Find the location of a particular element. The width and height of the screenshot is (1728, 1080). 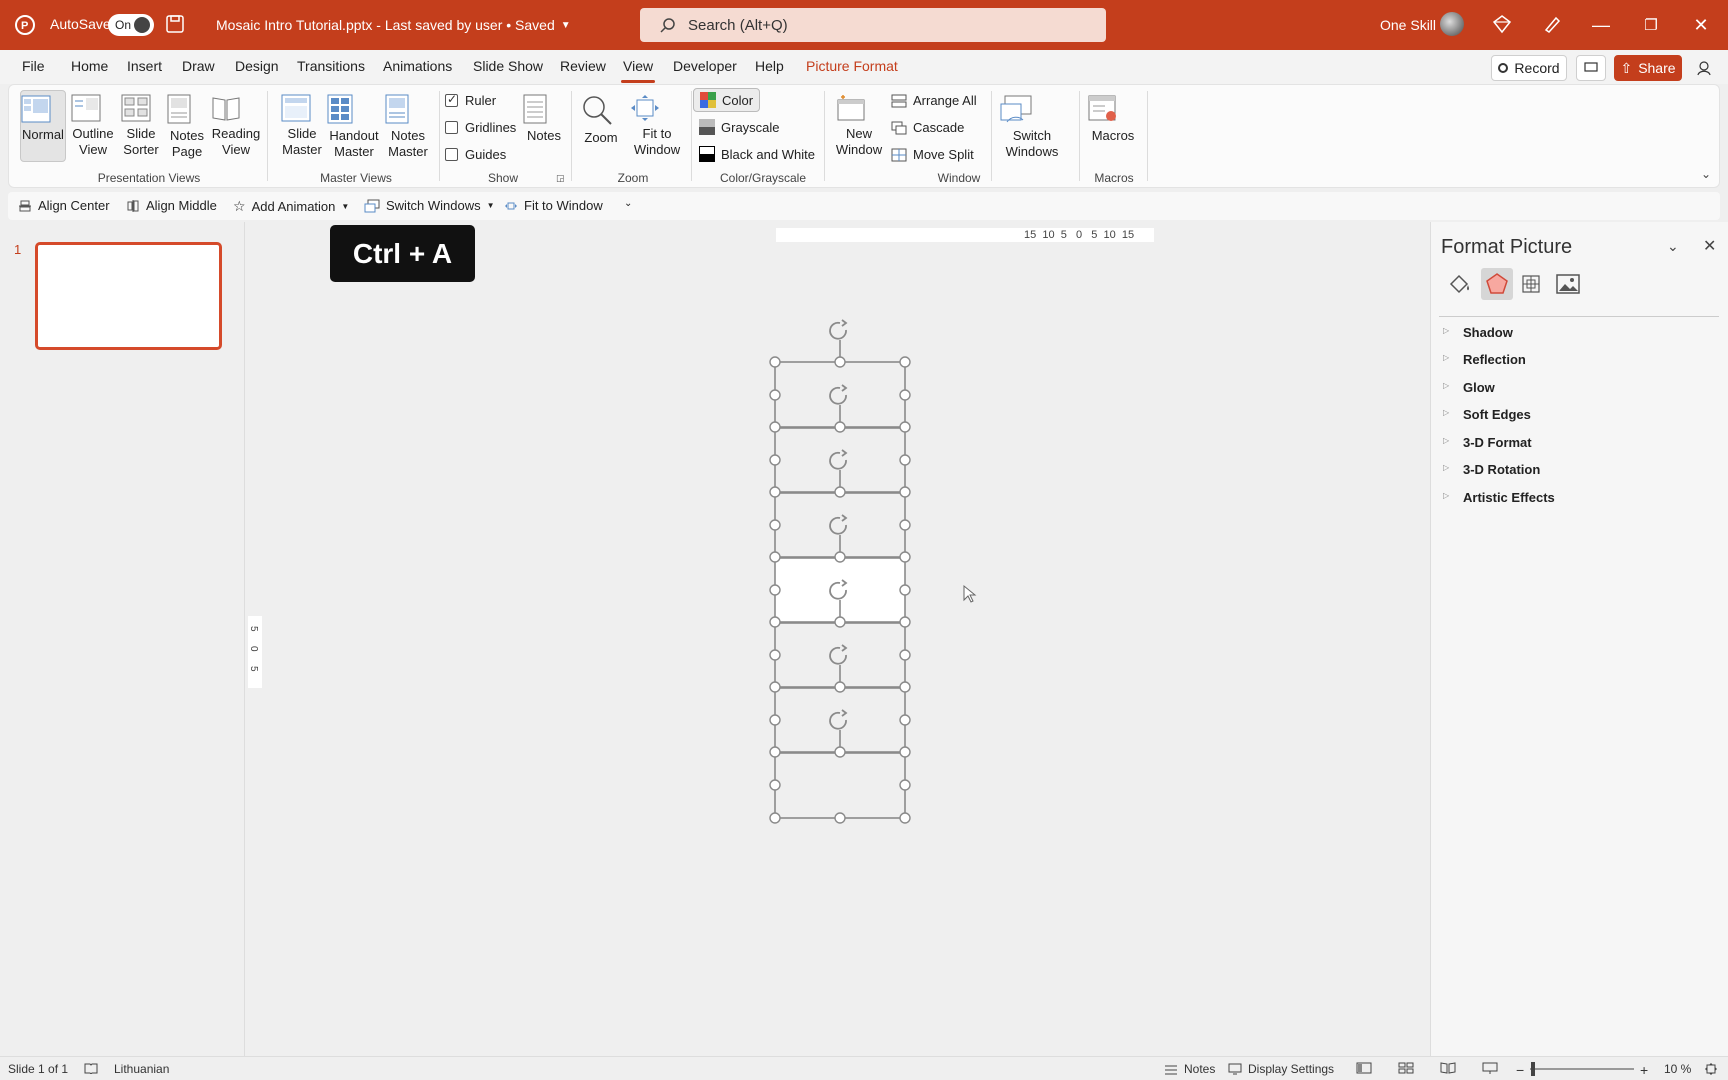

search-input: Search (Alt+Q) is located at coordinates (873, 25).